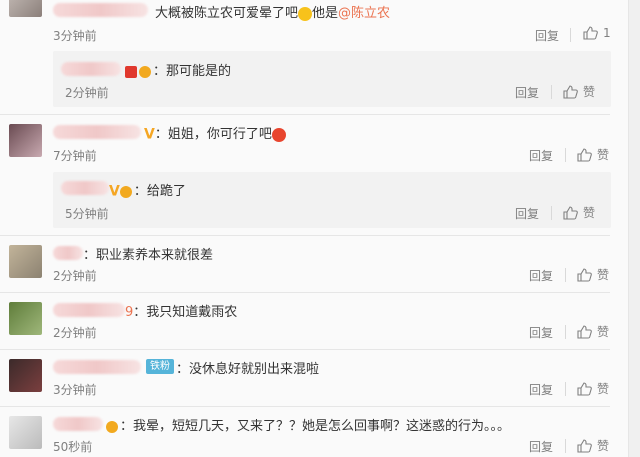 The image size is (640, 457). I want to click on comment-text: V：姐姐，你可行了吧, so click(215, 133).